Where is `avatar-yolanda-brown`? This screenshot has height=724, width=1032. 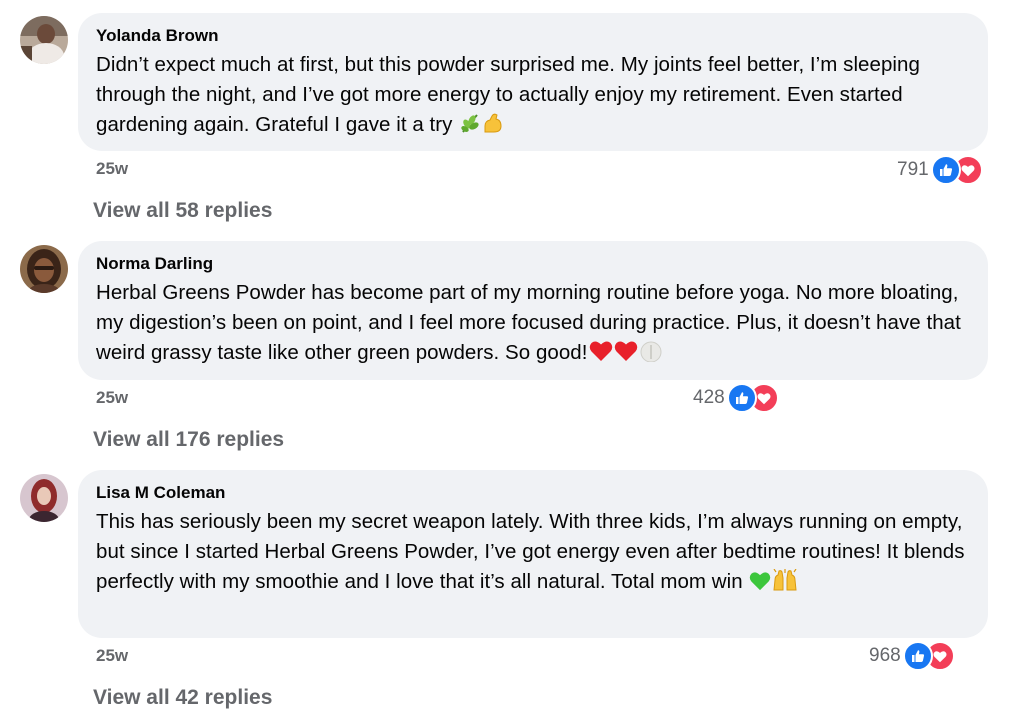 avatar-yolanda-brown is located at coordinates (44, 40).